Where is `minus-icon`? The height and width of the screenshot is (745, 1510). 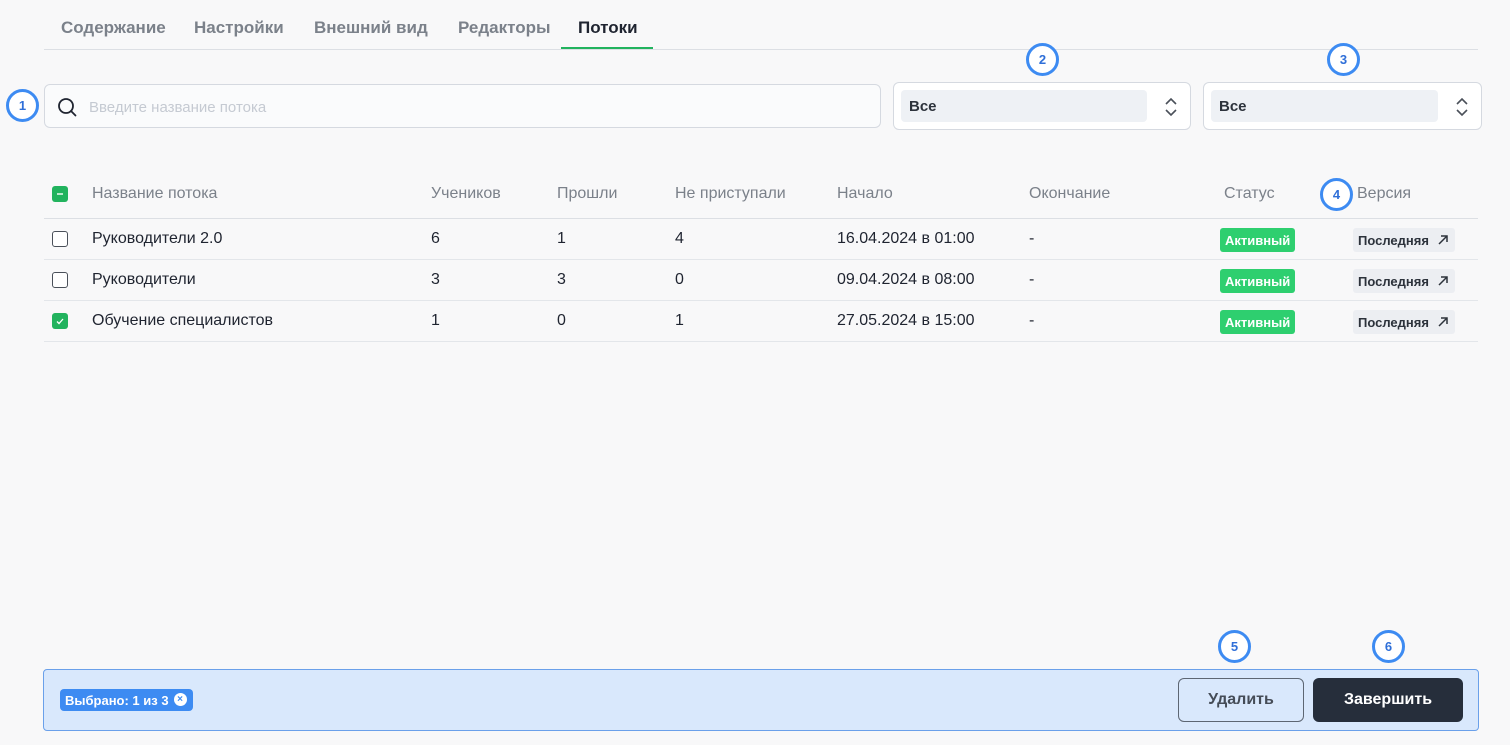
minus-icon is located at coordinates (60, 194).